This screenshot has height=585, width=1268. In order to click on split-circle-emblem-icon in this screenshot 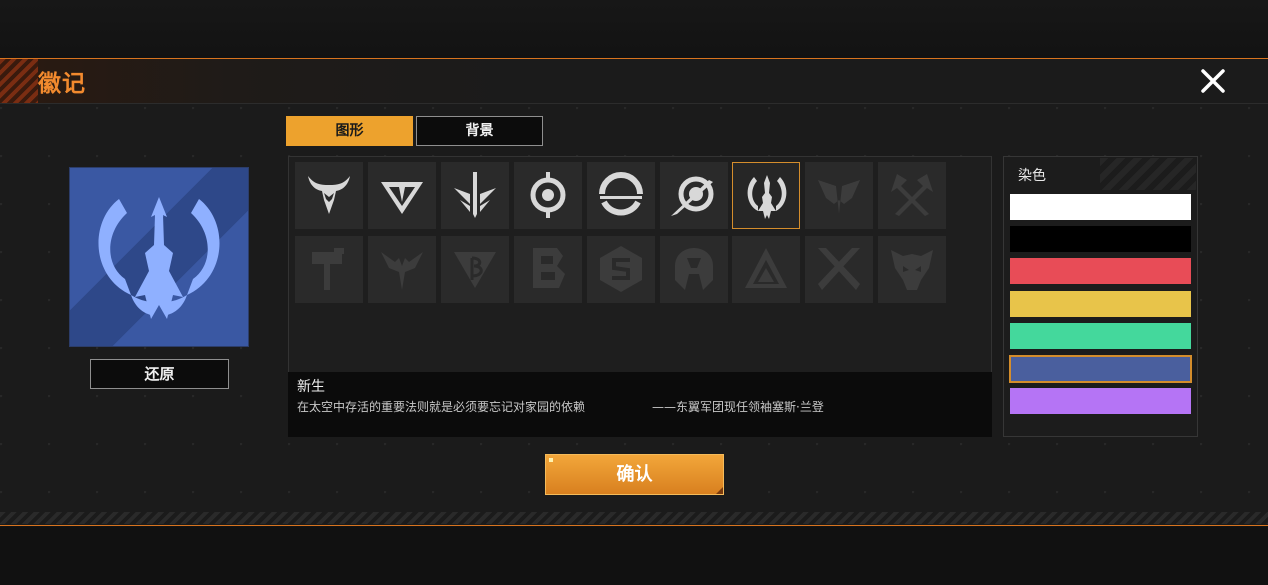, I will do `click(621, 194)`.